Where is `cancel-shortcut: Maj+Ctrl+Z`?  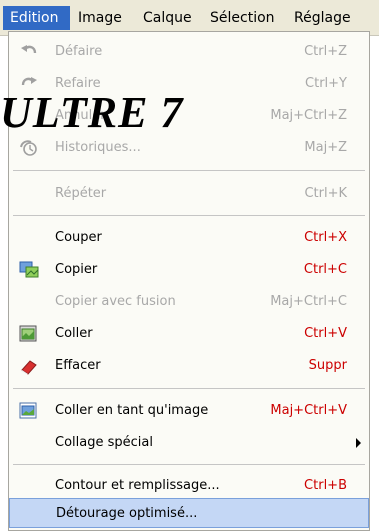 cancel-shortcut: Maj+Ctrl+Z is located at coordinates (308, 115).